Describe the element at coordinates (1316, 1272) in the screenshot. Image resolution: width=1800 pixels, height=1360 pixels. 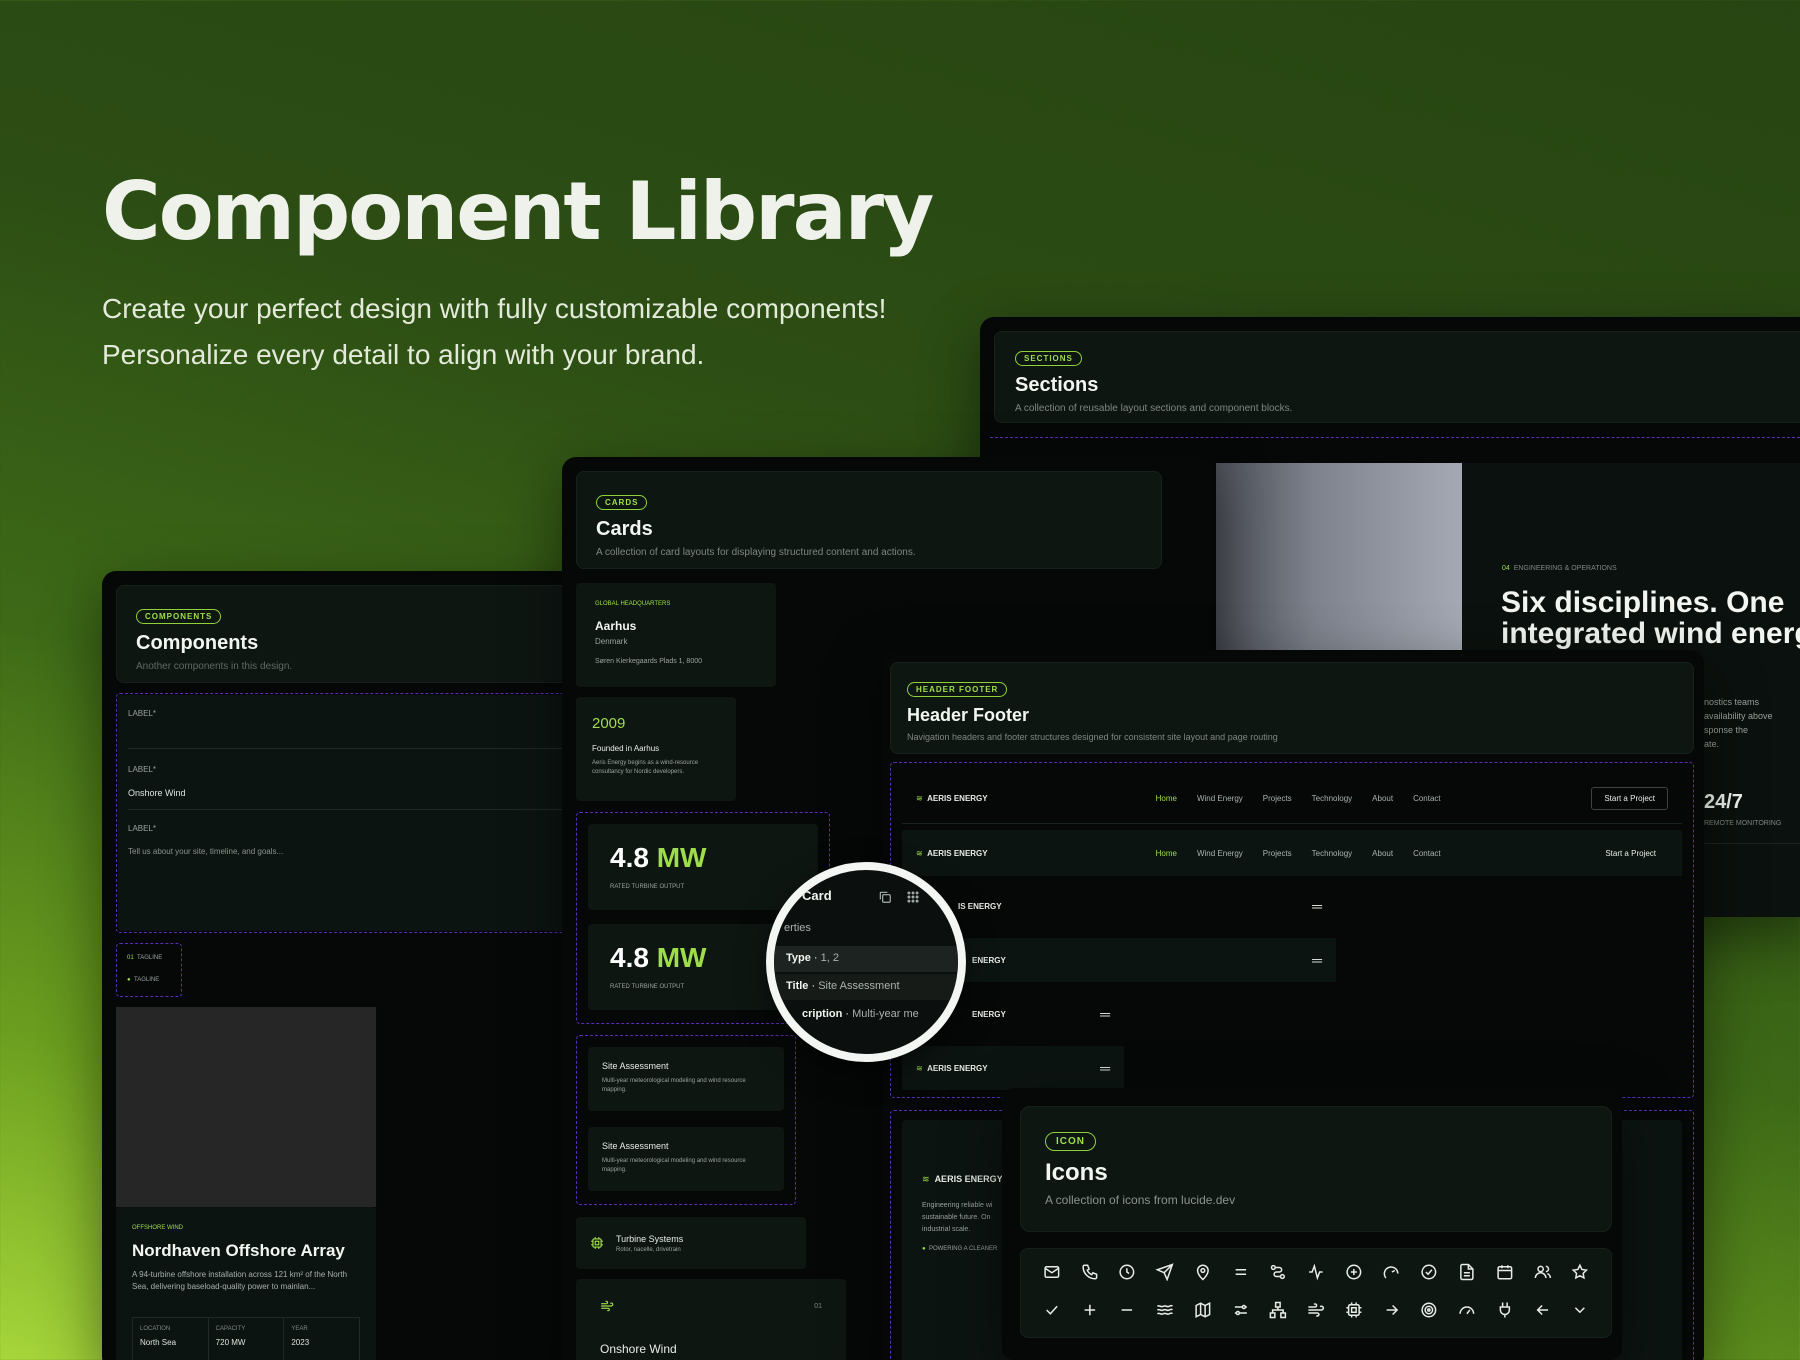
I see `activity-icon` at that location.